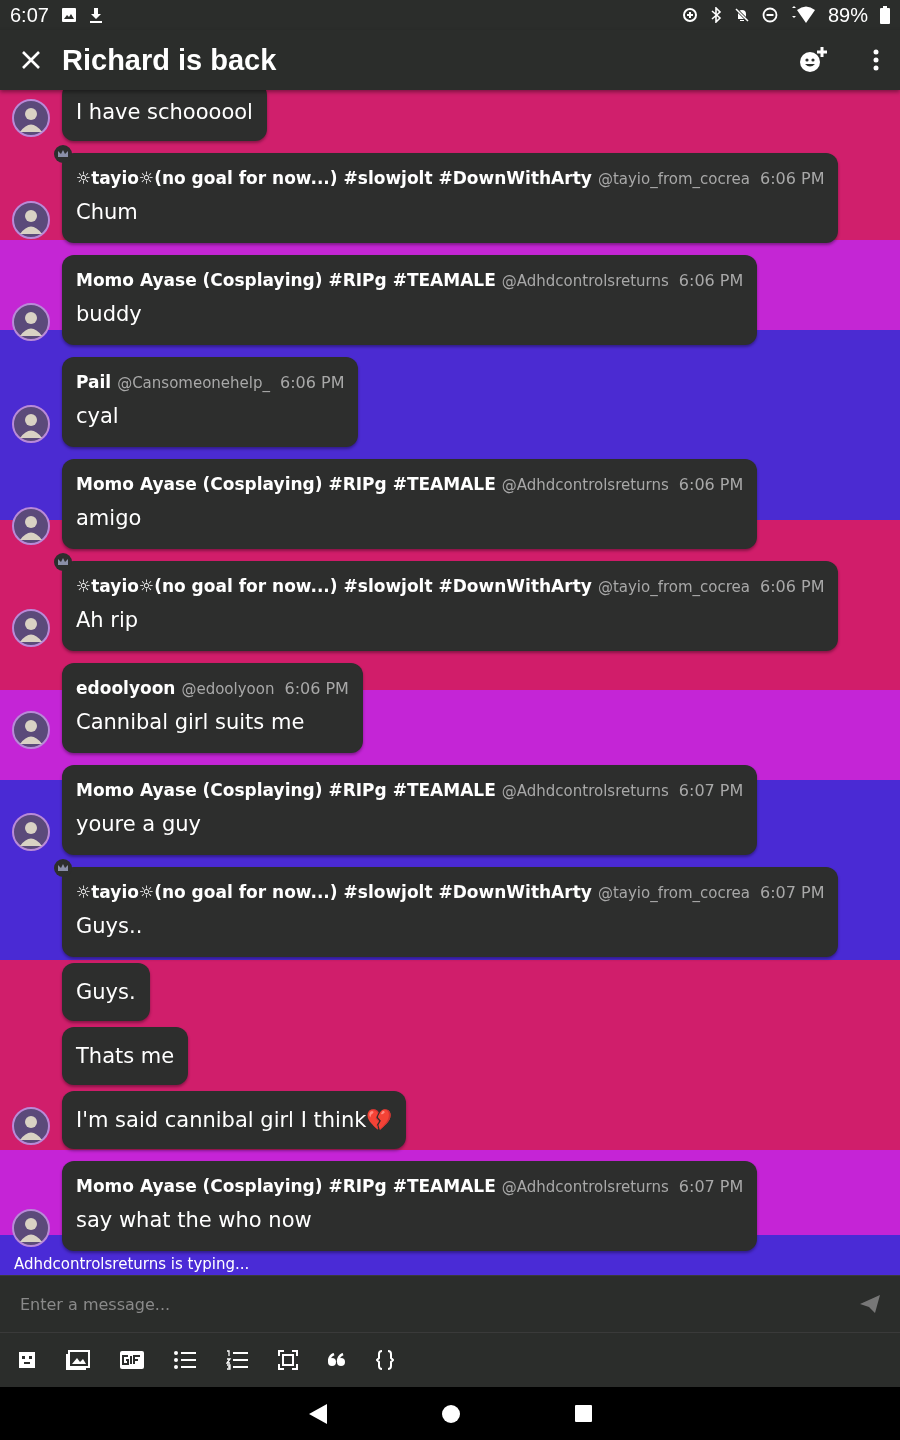 This screenshot has height=1440, width=900. I want to click on message-text: Guys.., so click(110, 926).